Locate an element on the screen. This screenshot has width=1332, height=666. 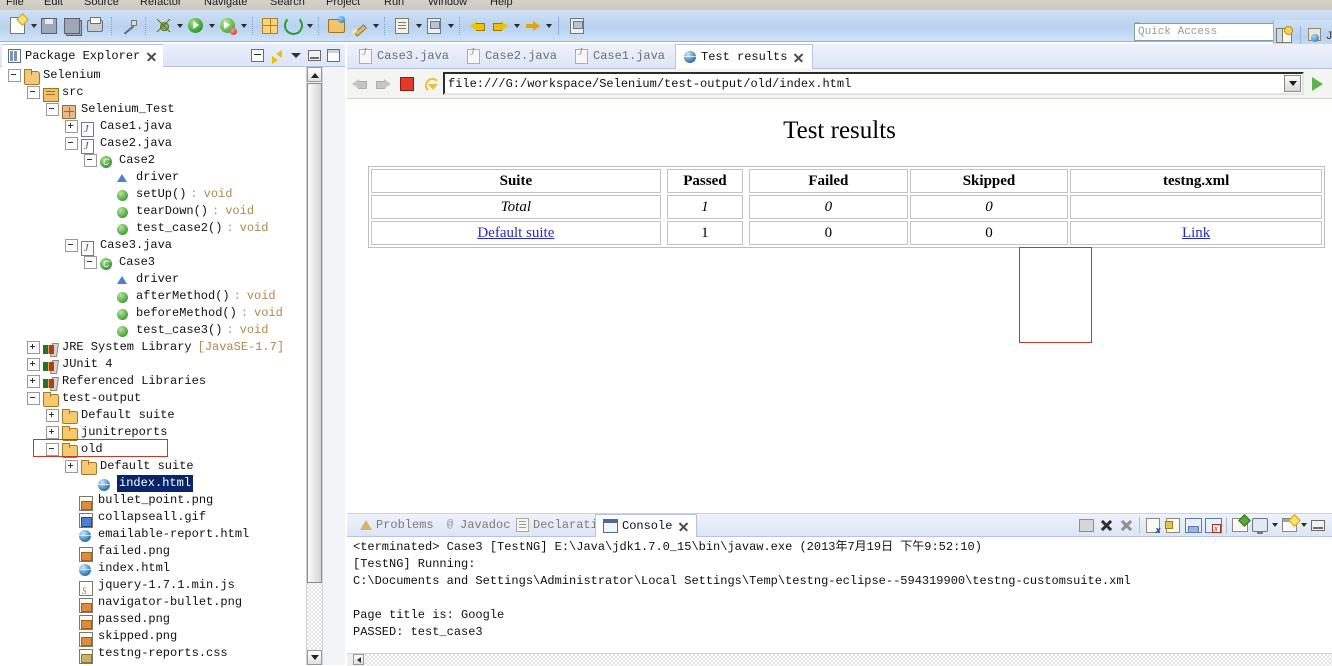
tab-case3-java: Case3.java is located at coordinates (404, 56).